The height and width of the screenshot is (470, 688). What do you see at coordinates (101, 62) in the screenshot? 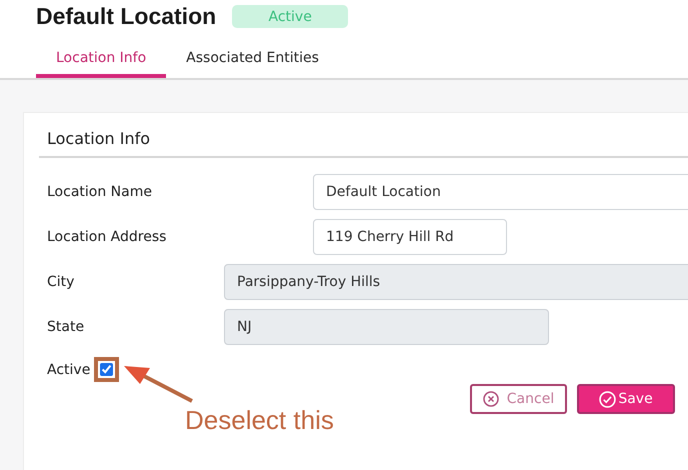
I see `tab: Location Info` at bounding box center [101, 62].